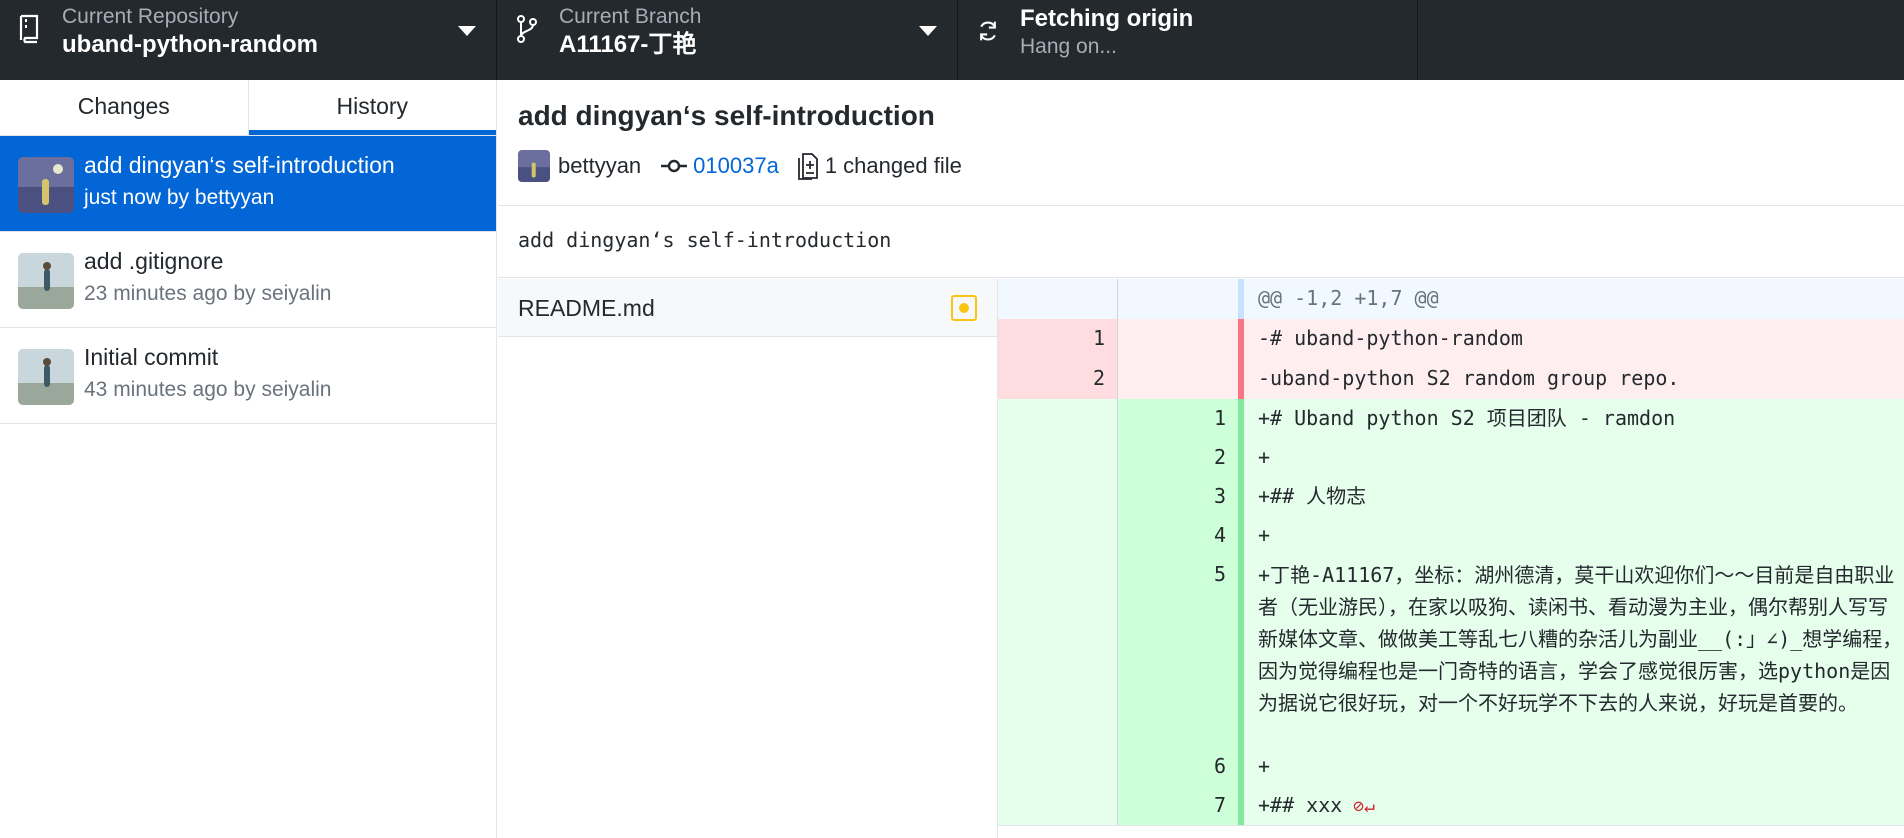 The image size is (1904, 838). Describe the element at coordinates (1201, 242) in the screenshot. I see `commit-description: add dingyan‘s self-introduction` at that location.